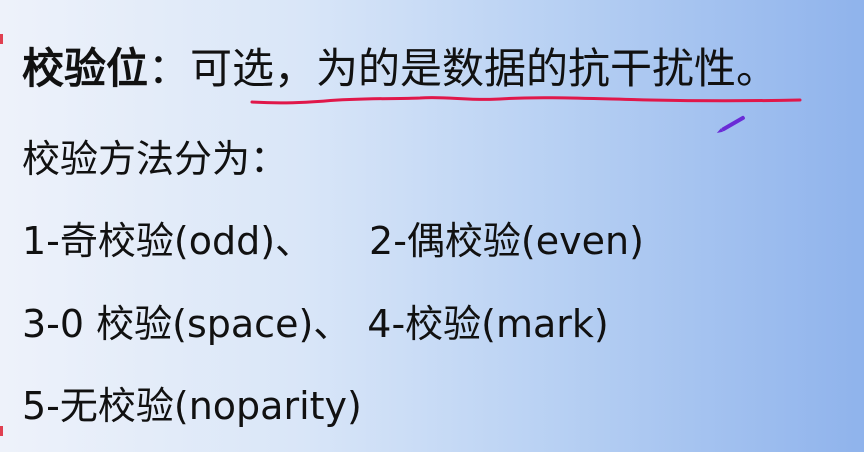 This screenshot has width=864, height=452. Describe the element at coordinates (526, 100) in the screenshot. I see `red-underline-annotation` at that location.